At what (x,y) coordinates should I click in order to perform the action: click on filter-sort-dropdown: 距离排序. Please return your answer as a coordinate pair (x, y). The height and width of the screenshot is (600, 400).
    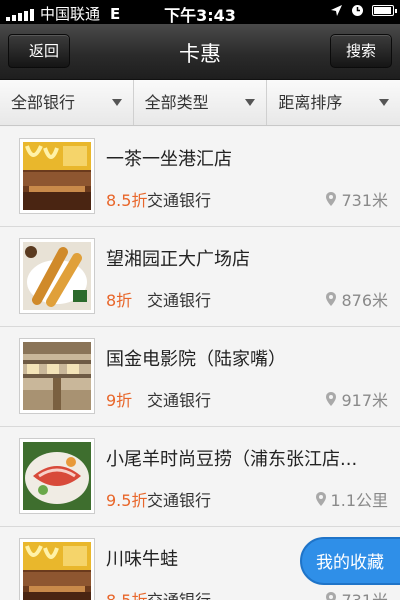
    Looking at the image, I should click on (333, 102).